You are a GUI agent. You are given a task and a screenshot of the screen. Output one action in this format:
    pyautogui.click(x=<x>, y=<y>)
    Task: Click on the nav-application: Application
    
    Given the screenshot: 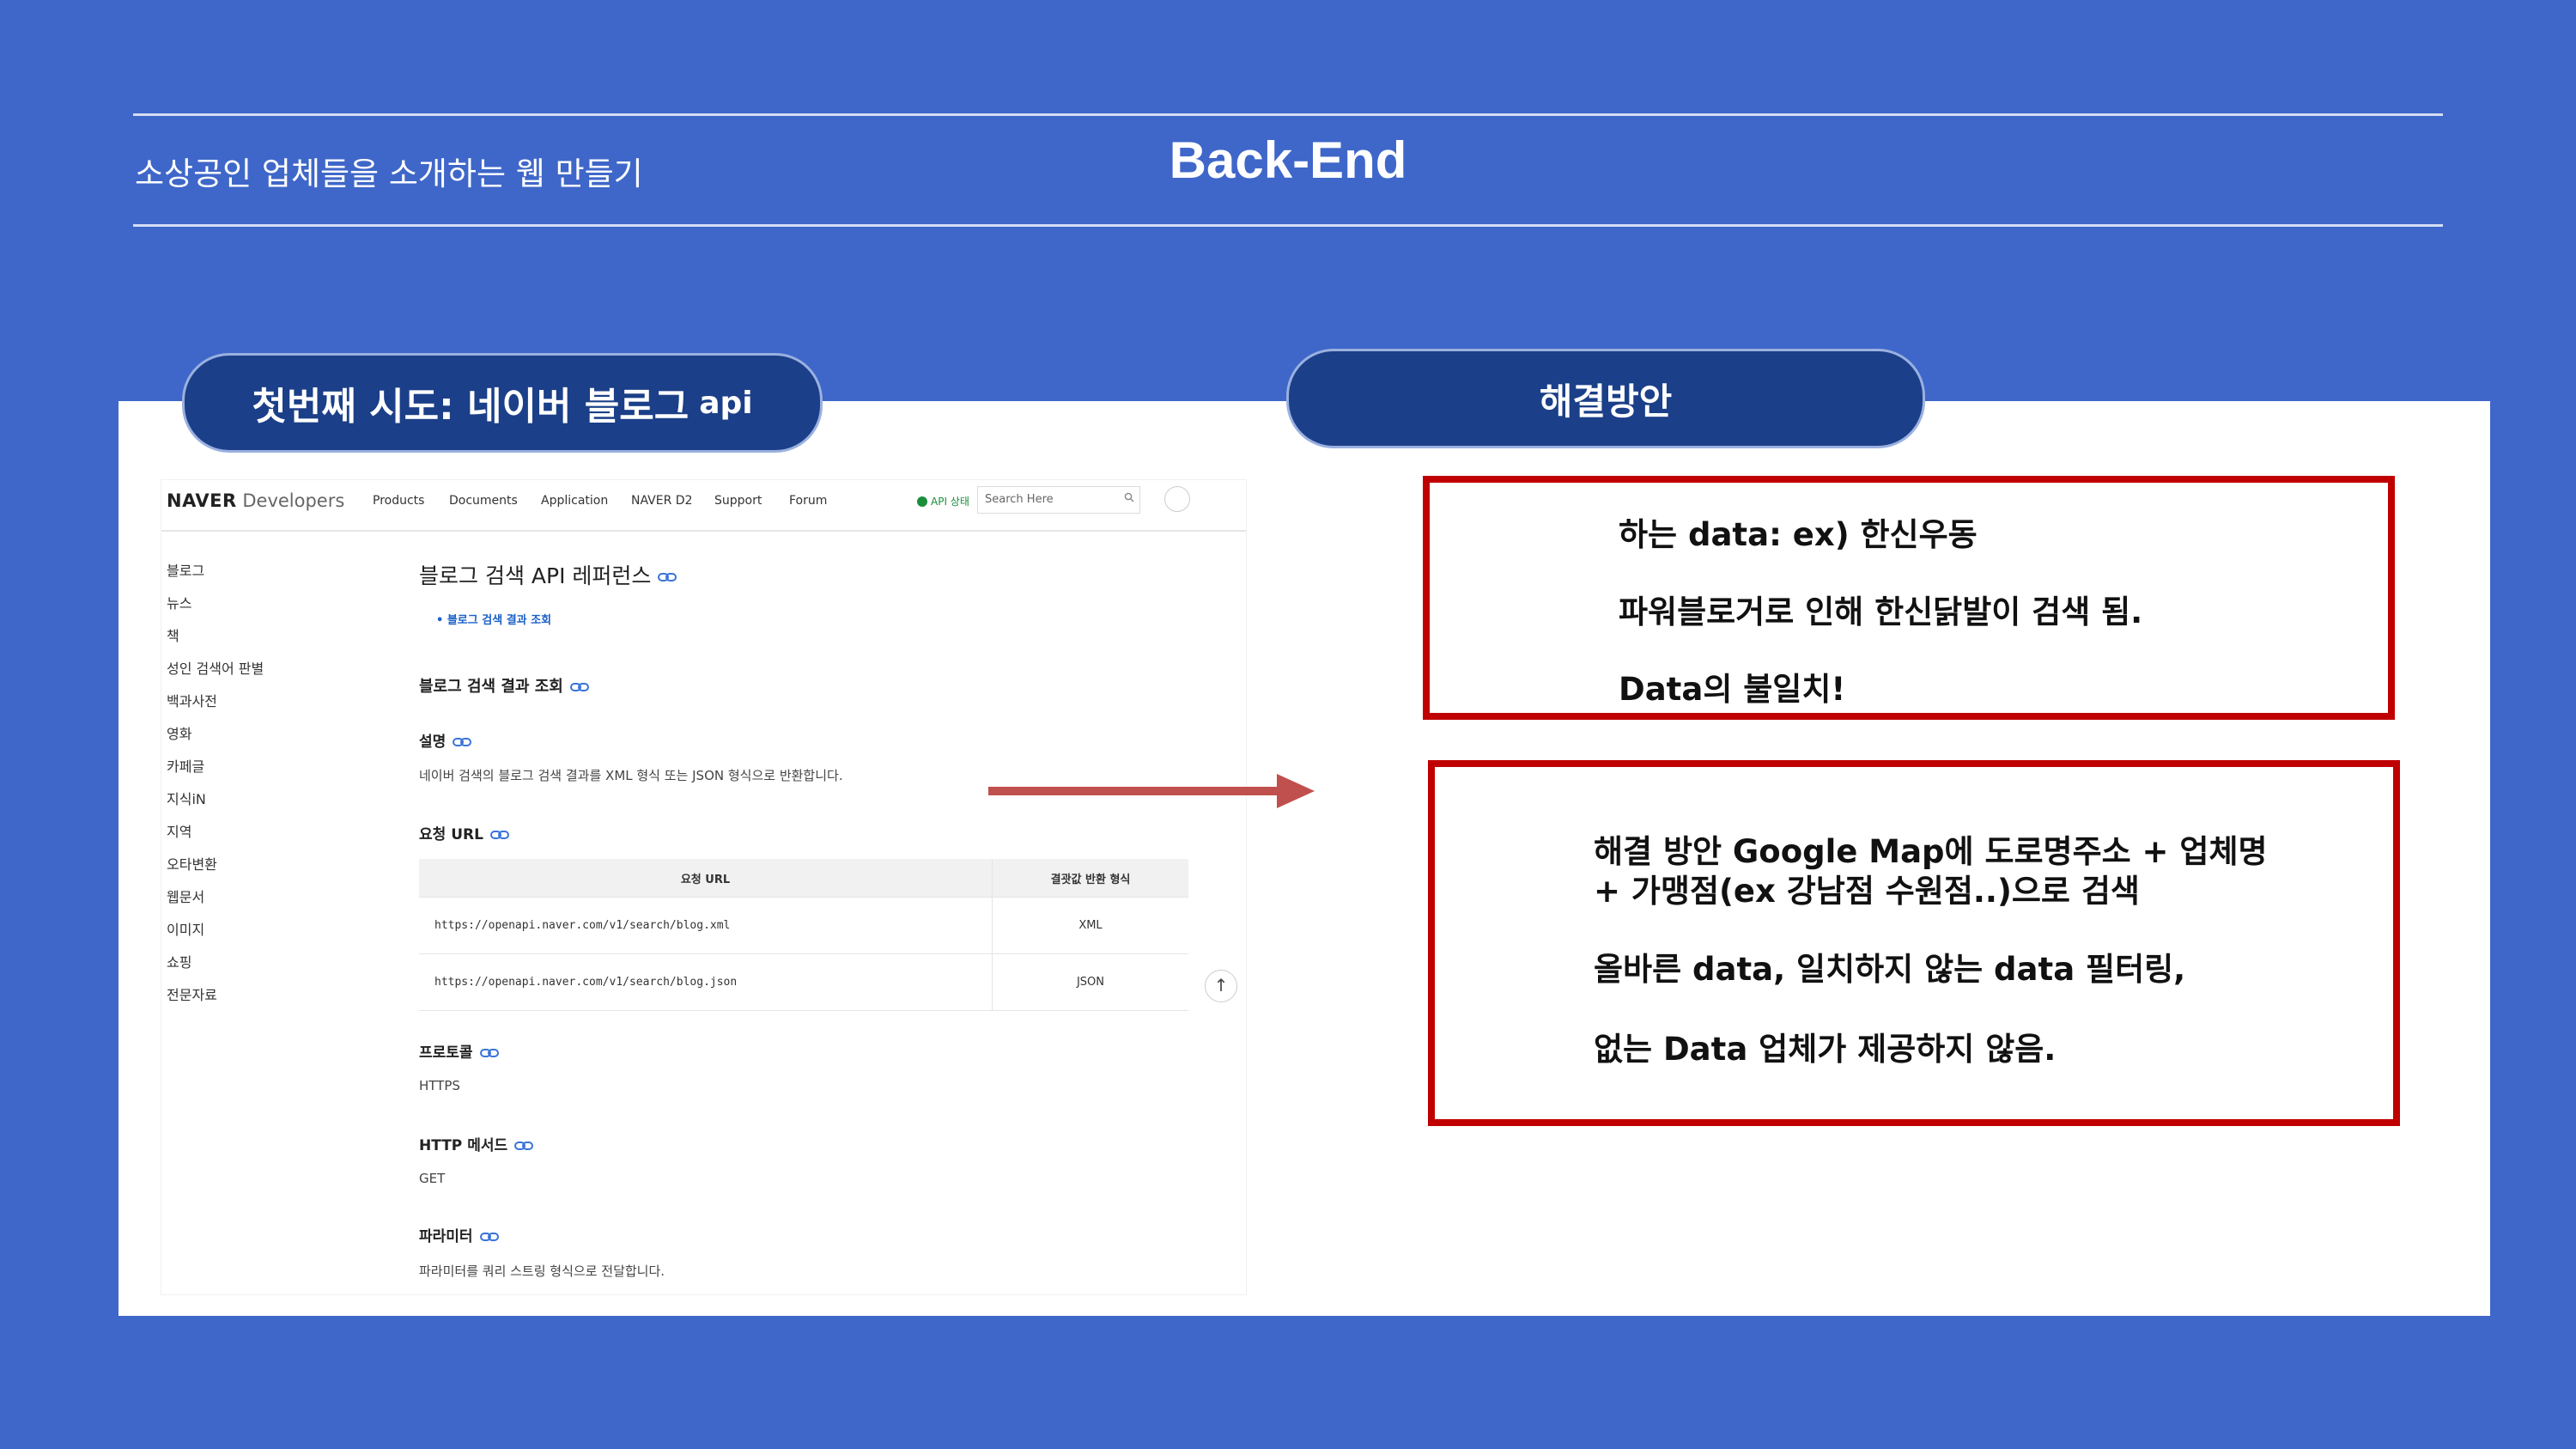 What is the action you would take?
    pyautogui.click(x=574, y=501)
    